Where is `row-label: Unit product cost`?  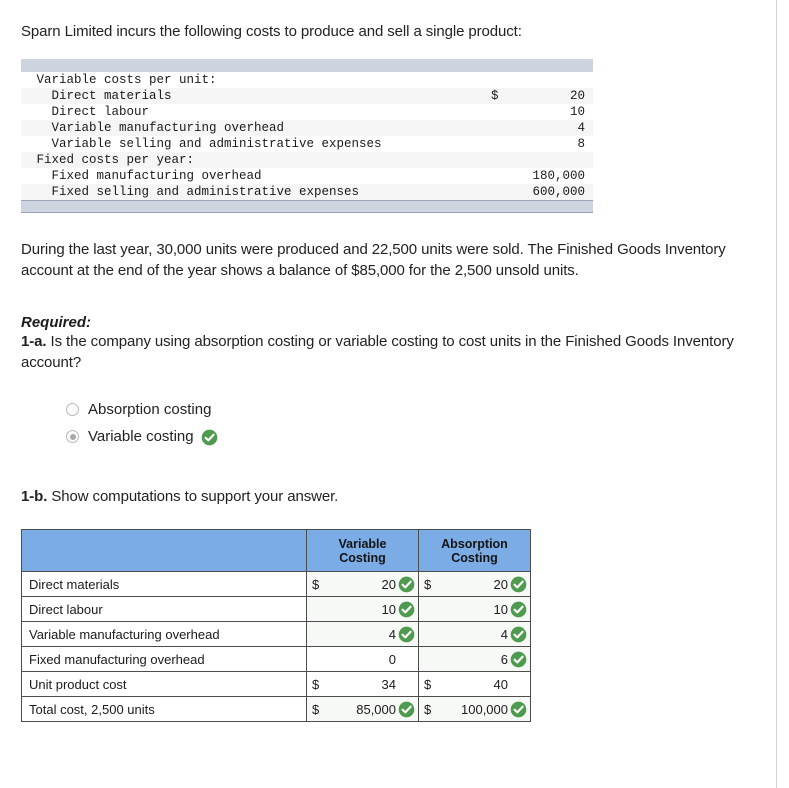
row-label: Unit product cost is located at coordinates (164, 684).